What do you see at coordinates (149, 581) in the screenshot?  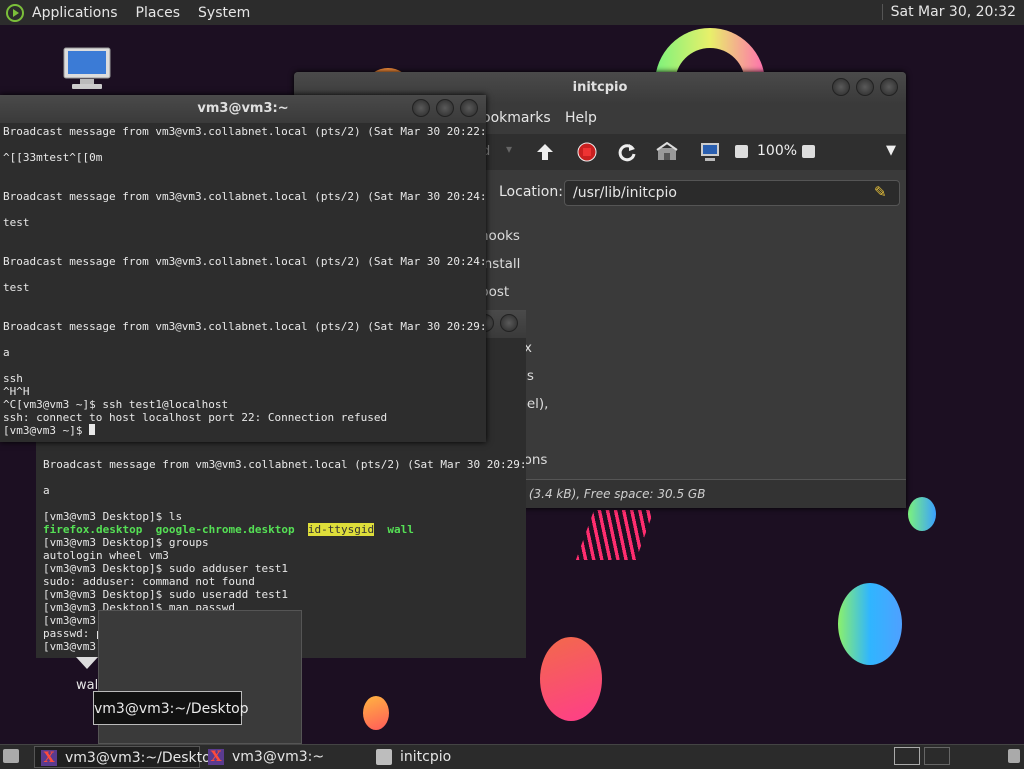 I see `terminal-line: sudo: adduser: command not found` at bounding box center [149, 581].